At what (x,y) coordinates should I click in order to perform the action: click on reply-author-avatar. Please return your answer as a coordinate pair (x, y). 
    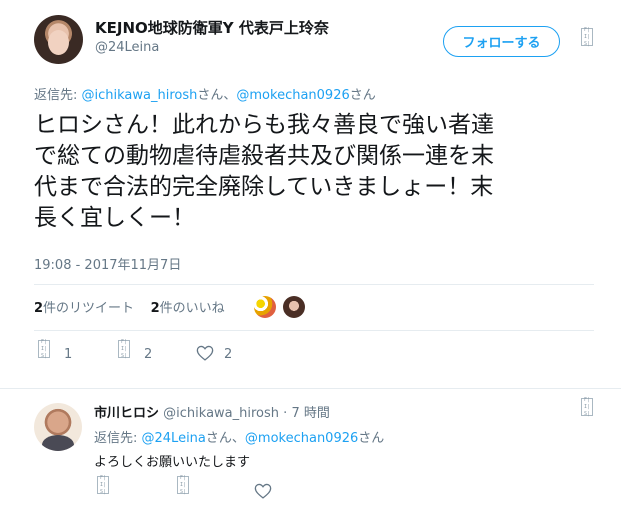
    Looking at the image, I should click on (58, 427).